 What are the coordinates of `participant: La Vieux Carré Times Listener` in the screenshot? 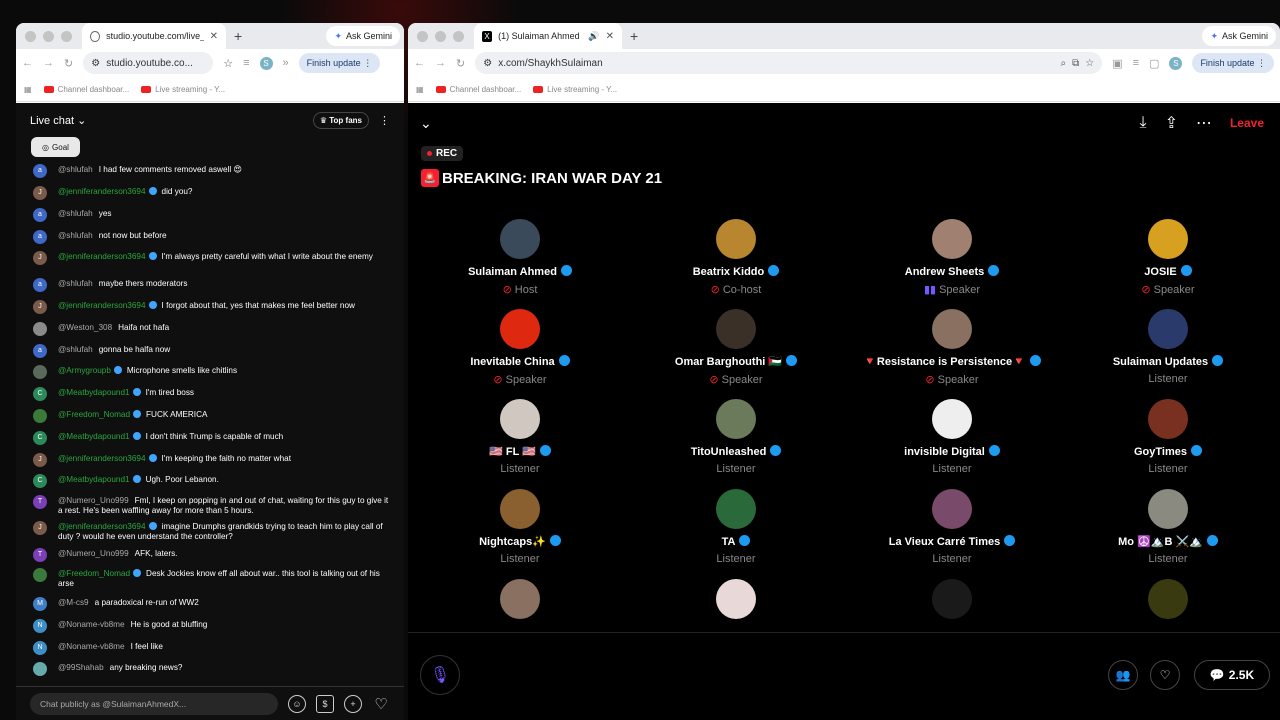 It's located at (952, 527).